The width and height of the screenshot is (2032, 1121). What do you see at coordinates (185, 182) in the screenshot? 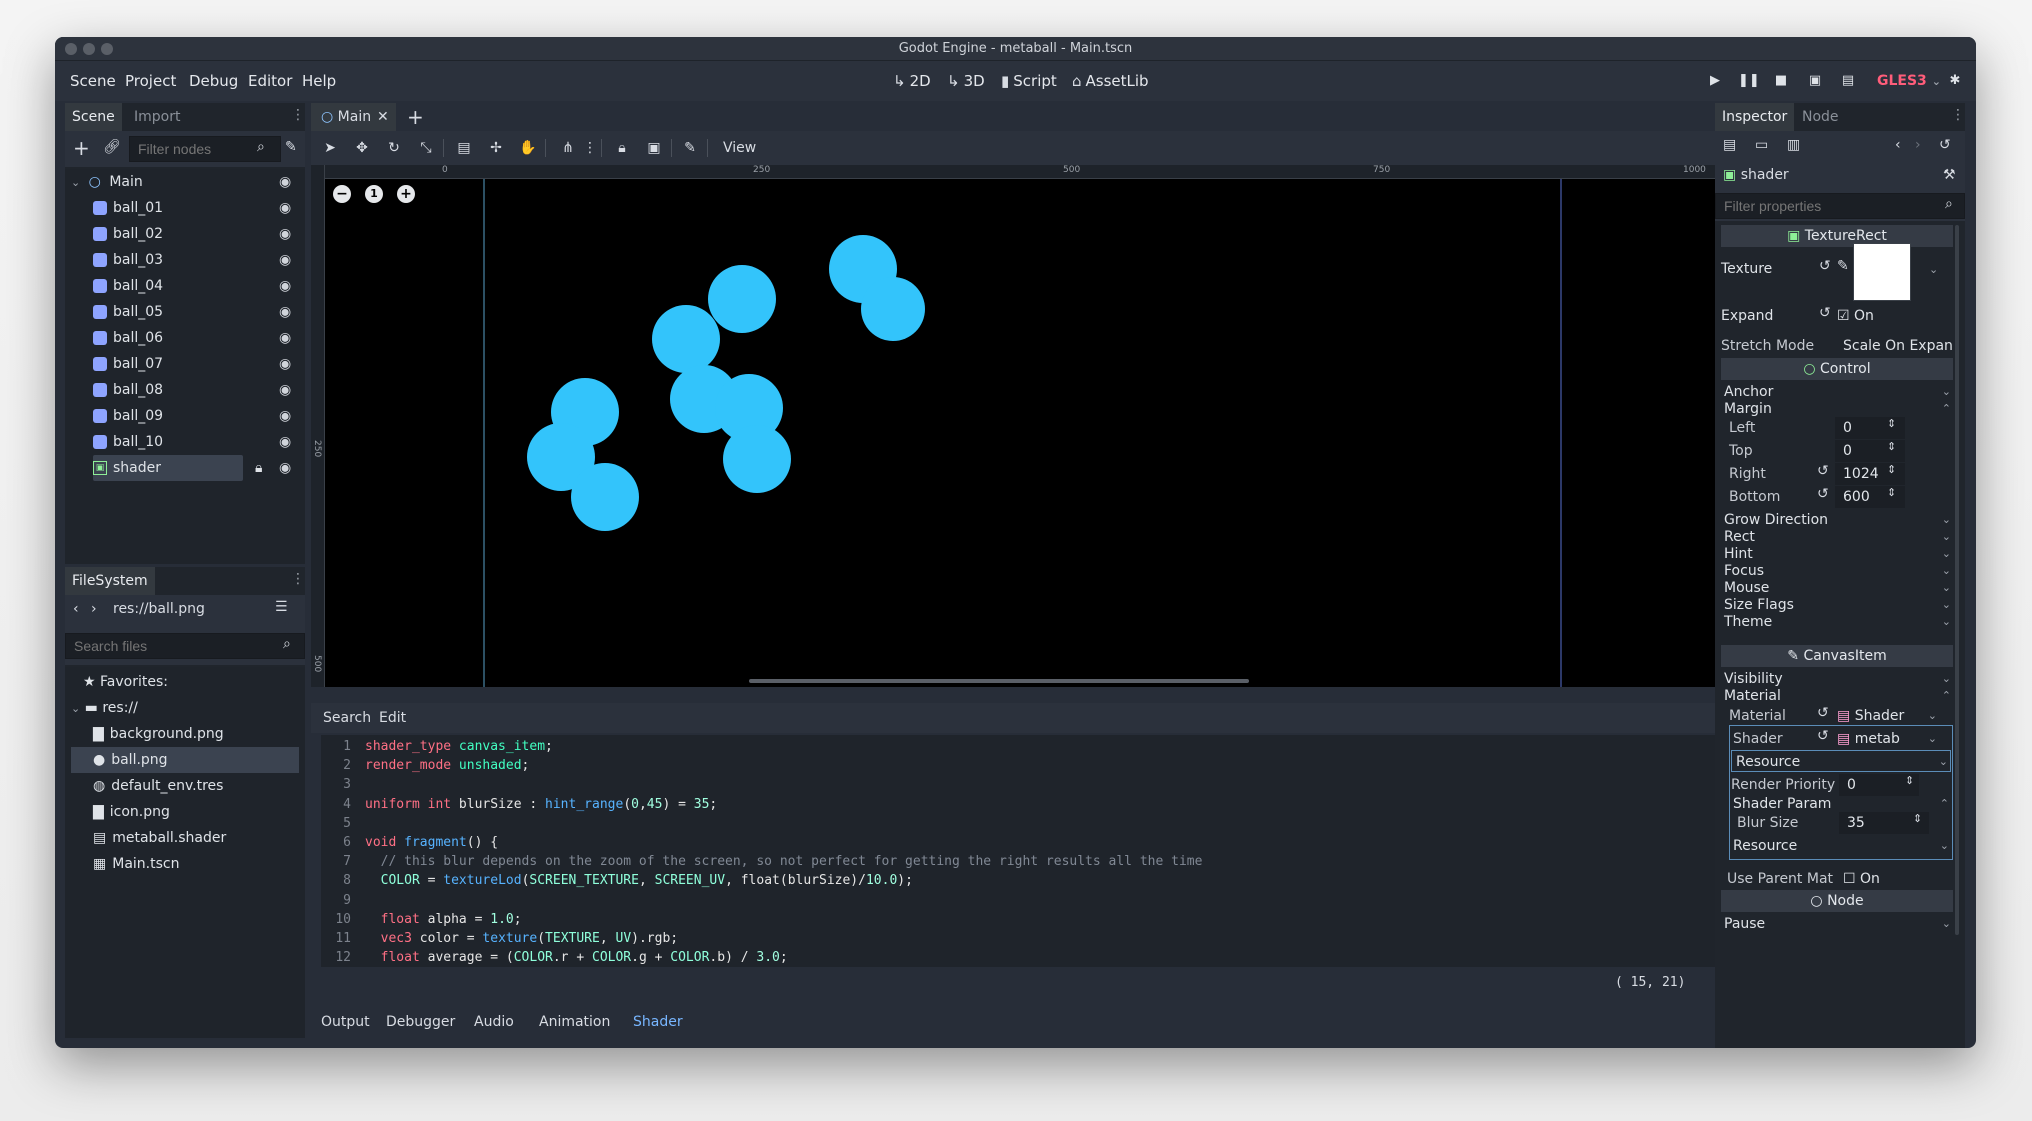
I see `tree-row-main: ⌄ ○ Main ◉` at bounding box center [185, 182].